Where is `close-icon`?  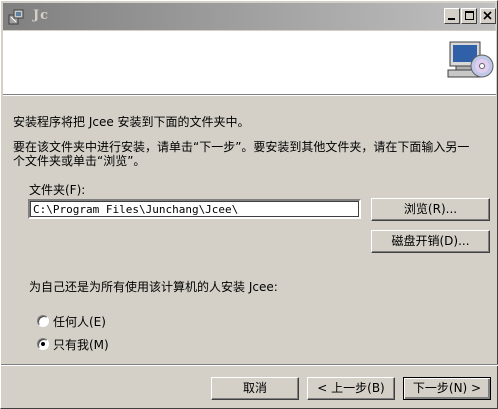 close-icon is located at coordinates (487, 15).